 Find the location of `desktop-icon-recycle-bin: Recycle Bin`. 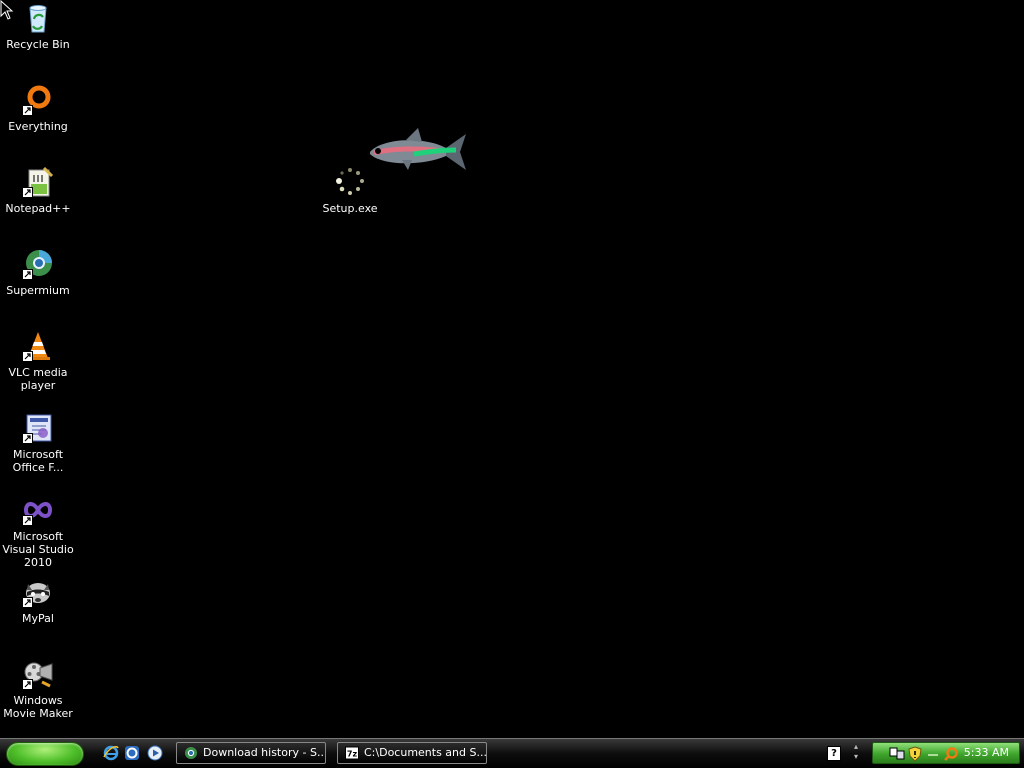

desktop-icon-recycle-bin: Recycle Bin is located at coordinates (38, 26).